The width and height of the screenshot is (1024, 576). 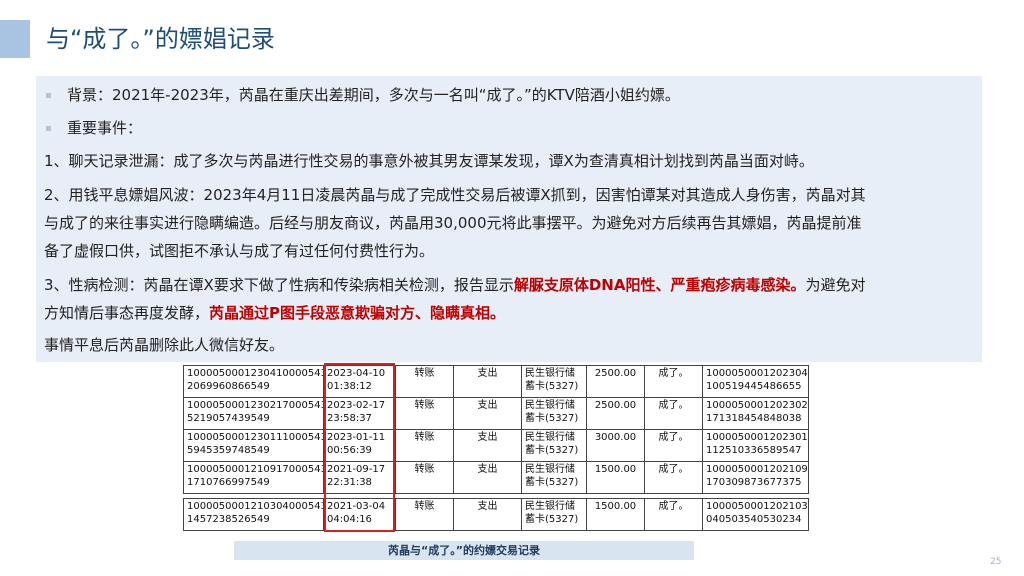 What do you see at coordinates (228, 386) in the screenshot?
I see `txn-id-cell-line-2: 2069960866549` at bounding box center [228, 386].